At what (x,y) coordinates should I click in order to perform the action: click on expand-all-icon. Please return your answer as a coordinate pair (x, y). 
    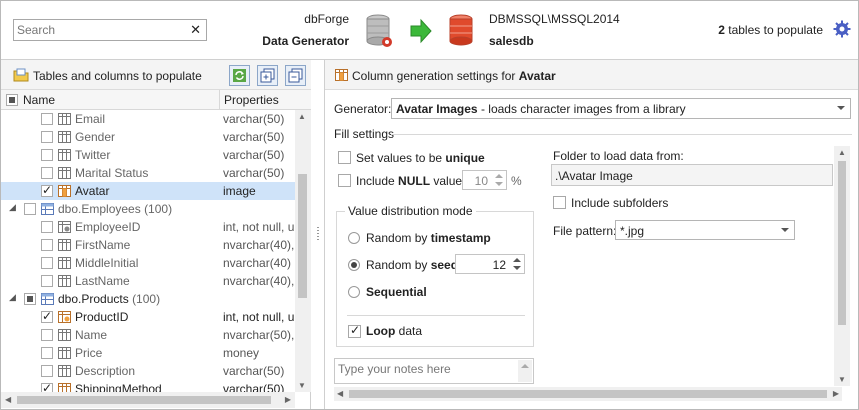
    Looking at the image, I should click on (267, 75).